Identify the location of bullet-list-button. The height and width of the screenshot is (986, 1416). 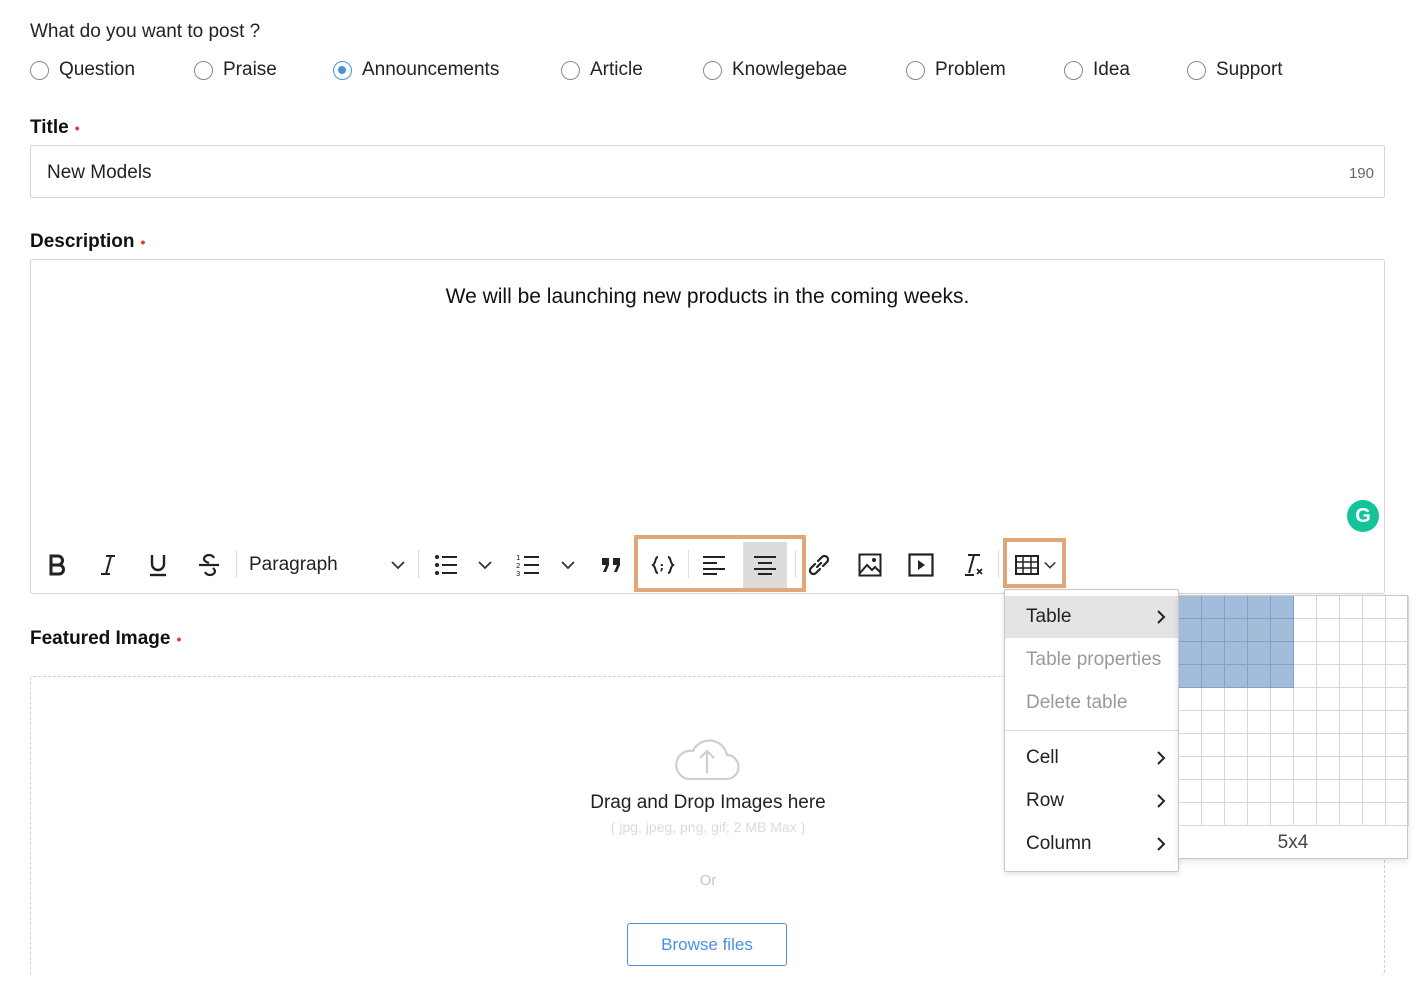
(446, 565).